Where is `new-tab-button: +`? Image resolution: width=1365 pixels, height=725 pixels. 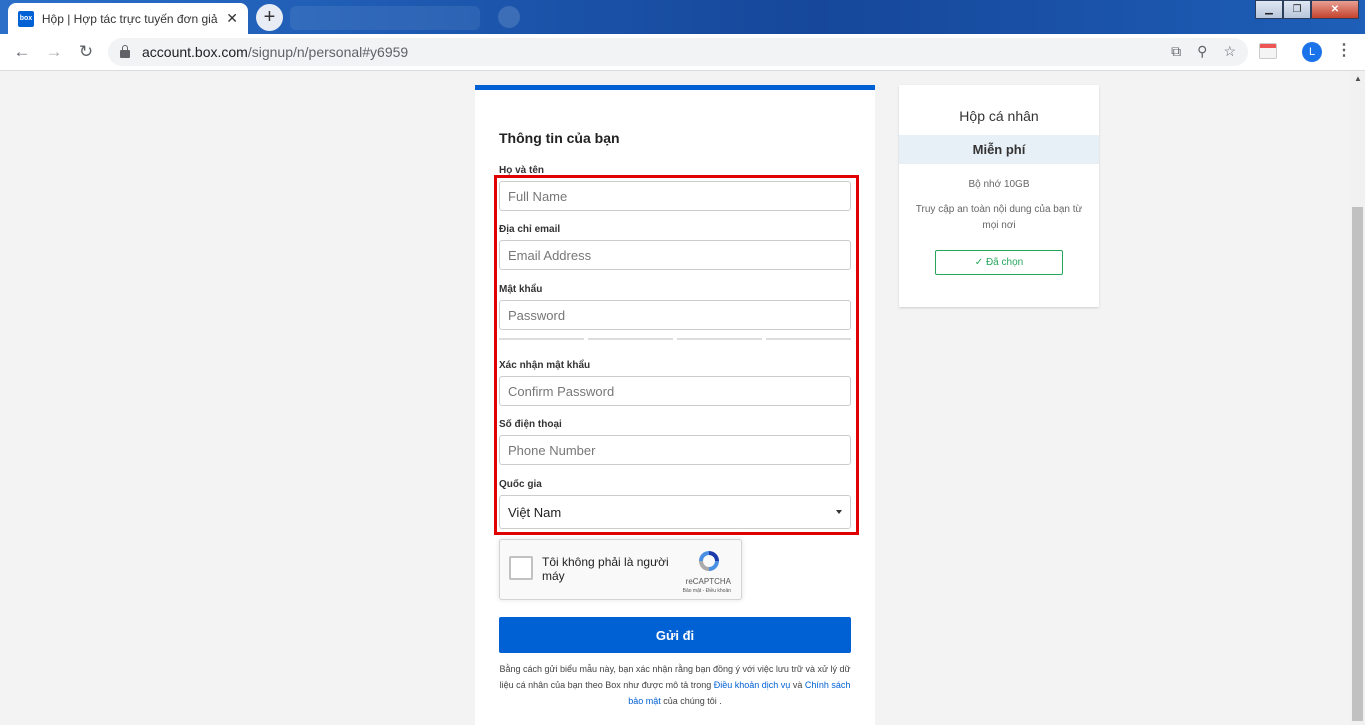
new-tab-button: + is located at coordinates (269, 17).